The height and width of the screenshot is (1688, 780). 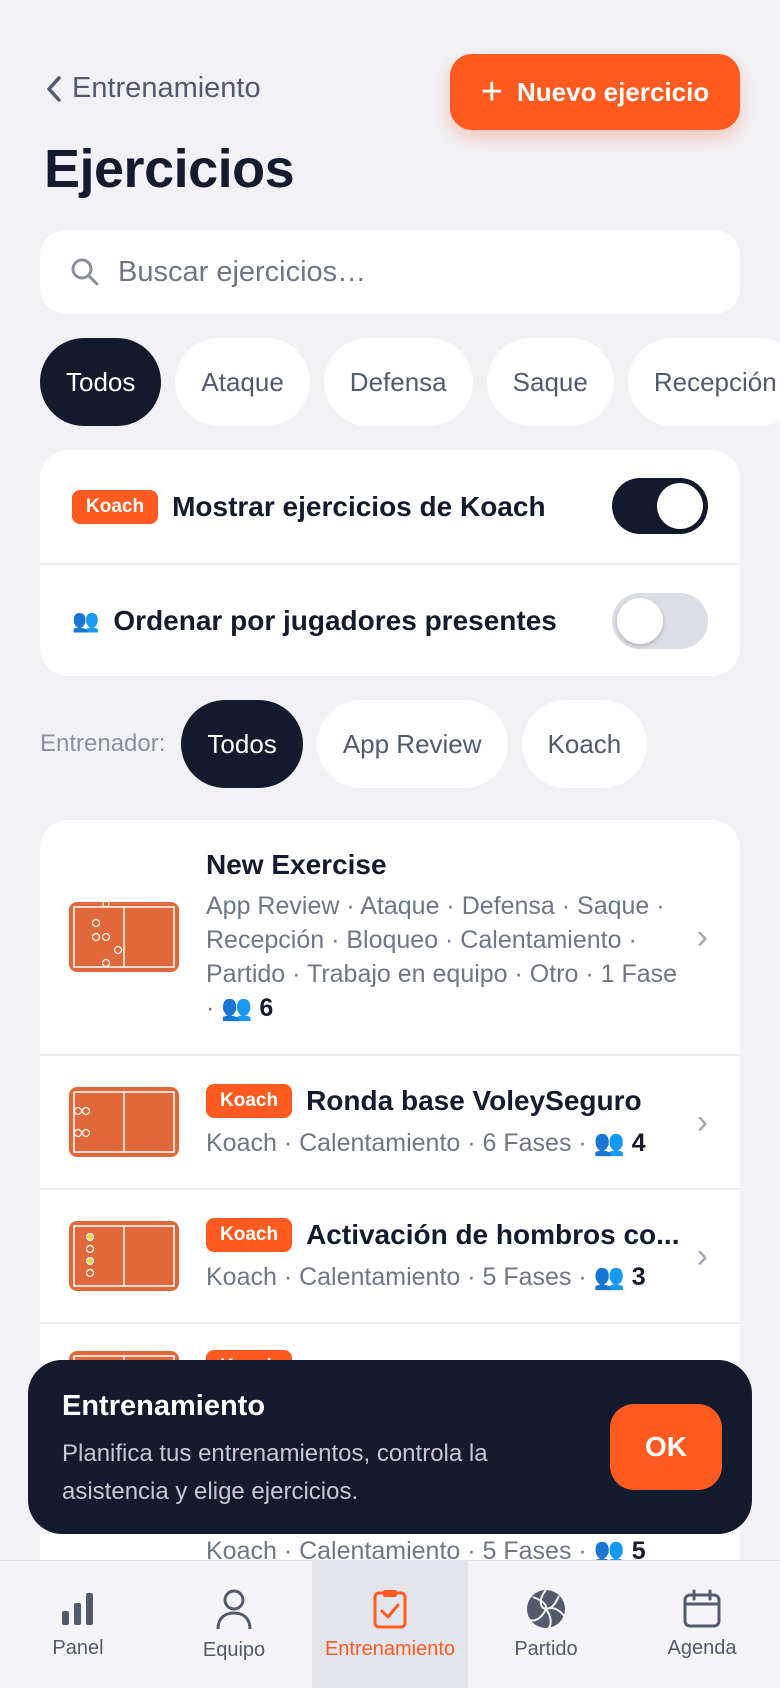 What do you see at coordinates (550, 382) in the screenshot?
I see `category-chip-saque: Saque` at bounding box center [550, 382].